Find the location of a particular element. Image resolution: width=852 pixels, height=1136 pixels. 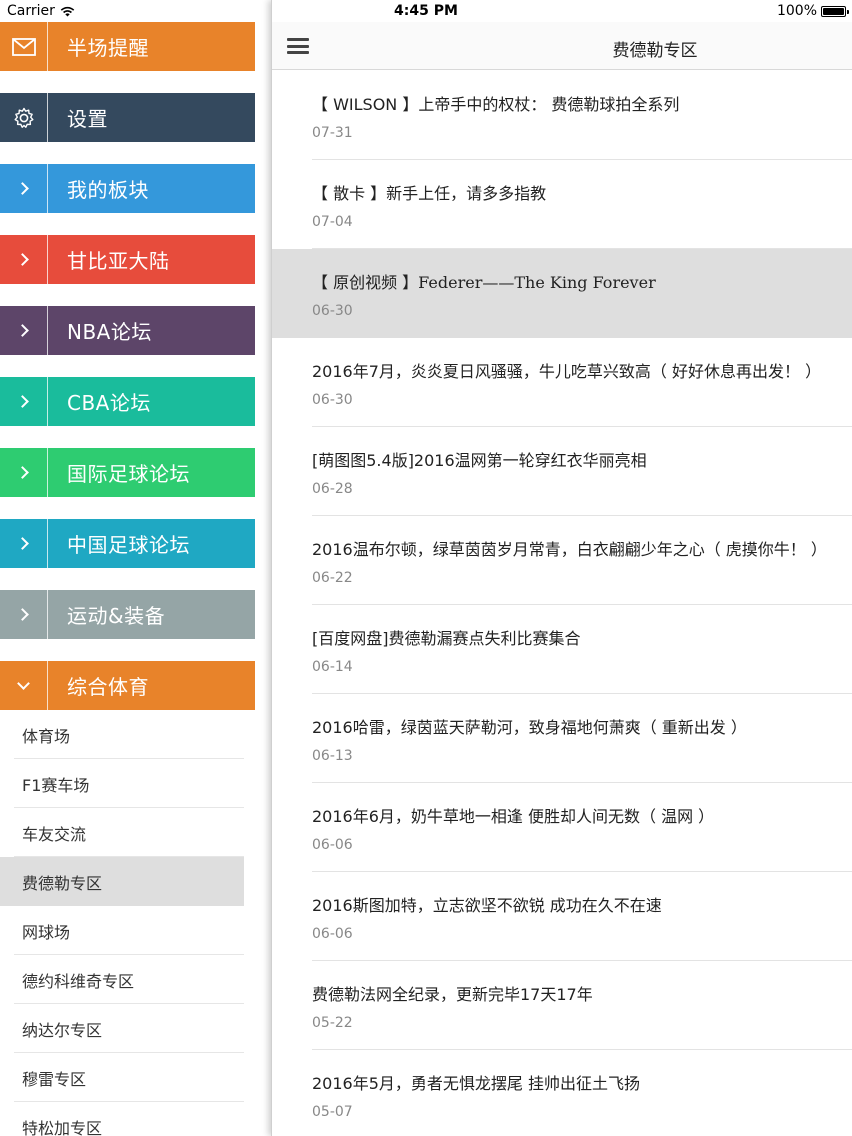

sidebar-category-label: 甘比亚大陆 is located at coordinates (118, 261).